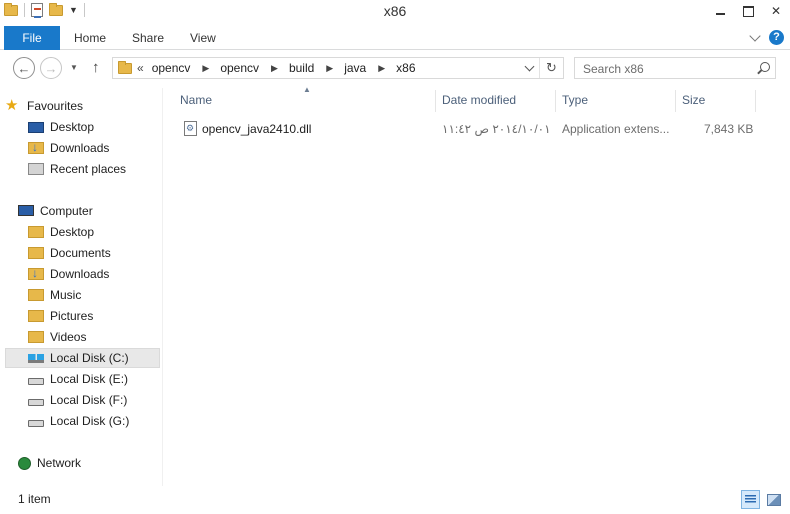 The height and width of the screenshot is (514, 790). Describe the element at coordinates (190, 128) in the screenshot. I see `dll-file-icon` at that location.